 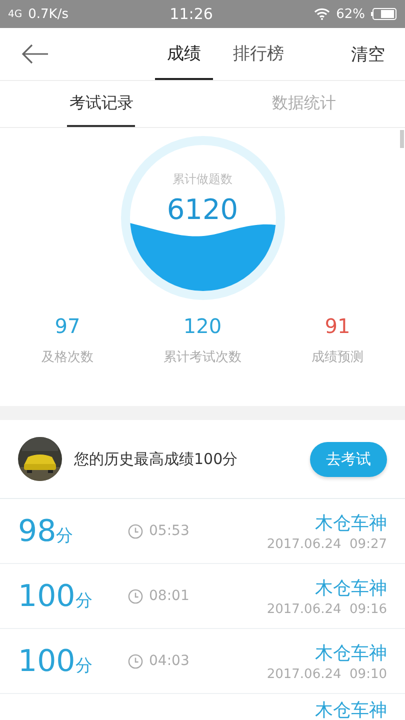 I want to click on duration-text: 08:01, so click(x=169, y=596).